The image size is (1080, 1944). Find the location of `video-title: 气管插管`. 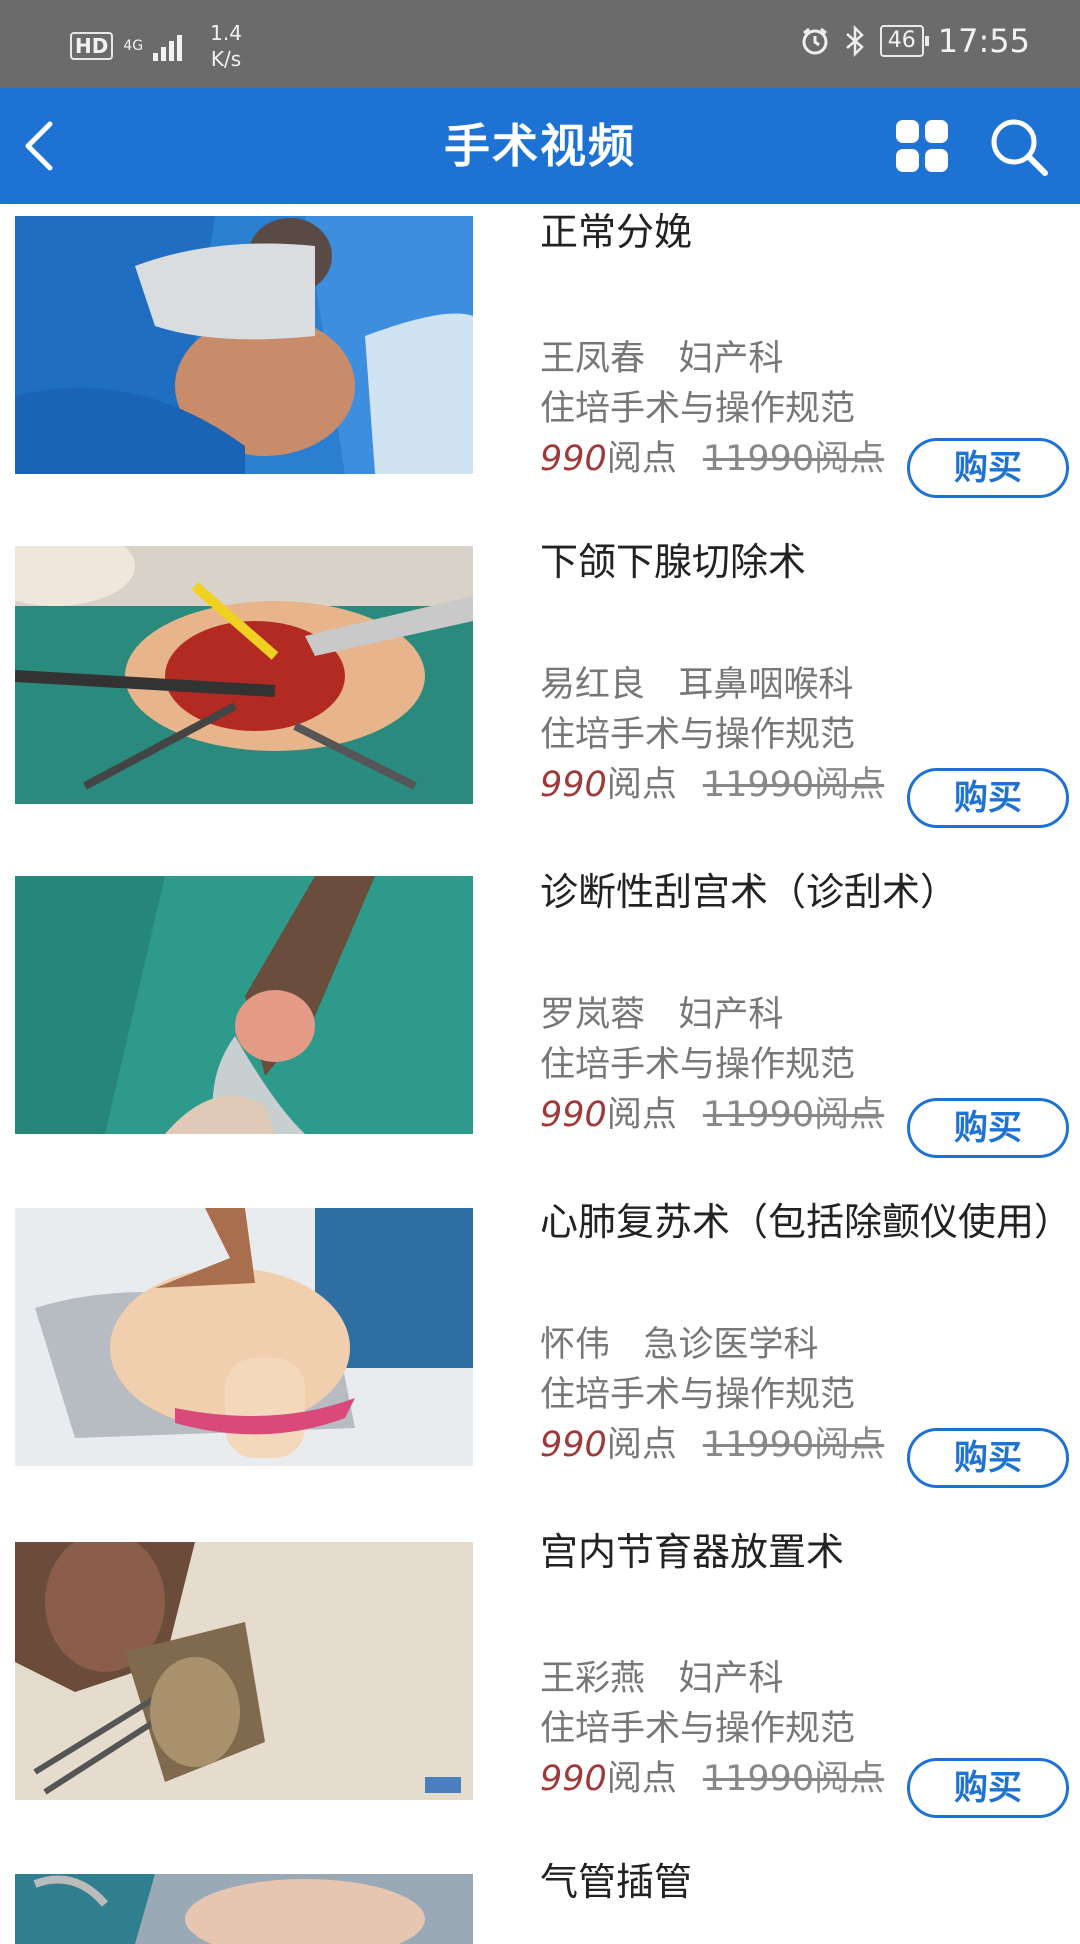

video-title: 气管插管 is located at coordinates (800, 1882).